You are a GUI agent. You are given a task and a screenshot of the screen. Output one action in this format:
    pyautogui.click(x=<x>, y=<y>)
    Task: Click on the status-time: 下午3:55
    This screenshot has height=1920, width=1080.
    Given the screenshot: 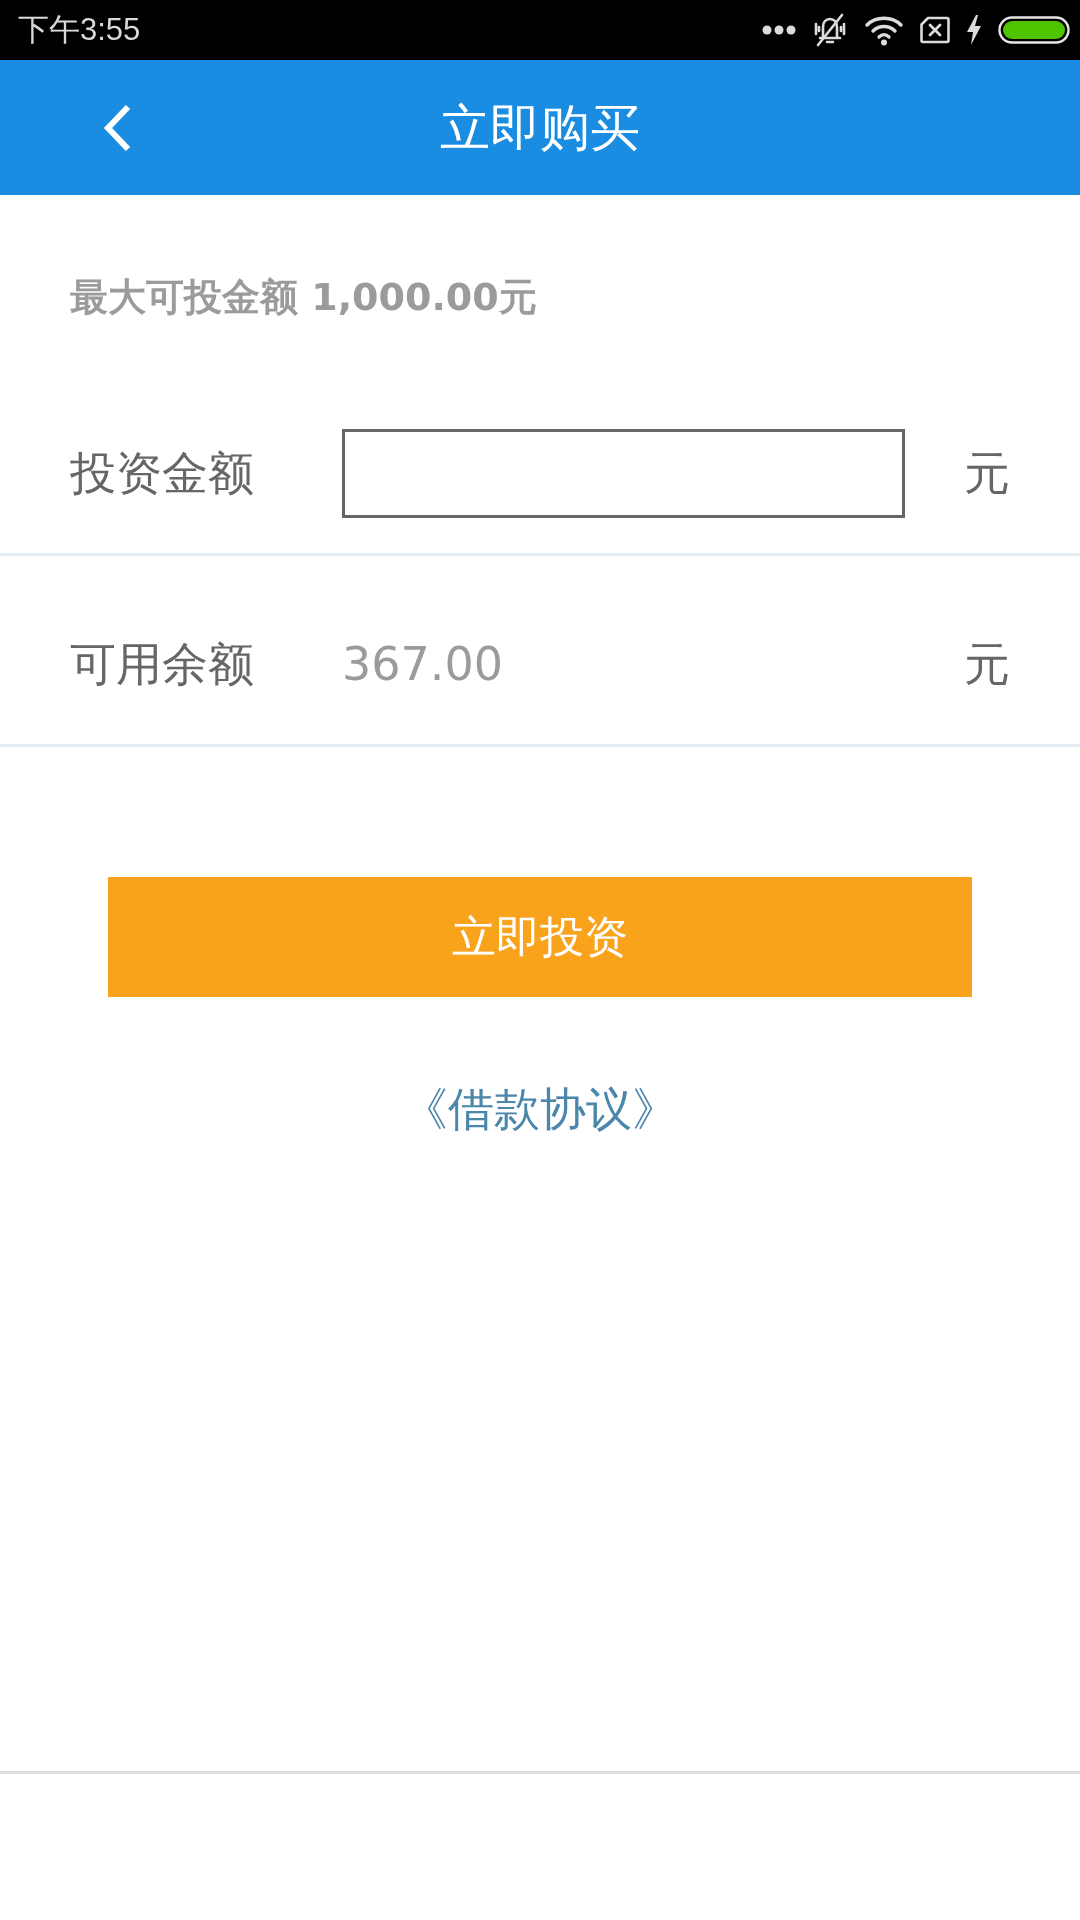 What is the action you would take?
    pyautogui.click(x=79, y=30)
    